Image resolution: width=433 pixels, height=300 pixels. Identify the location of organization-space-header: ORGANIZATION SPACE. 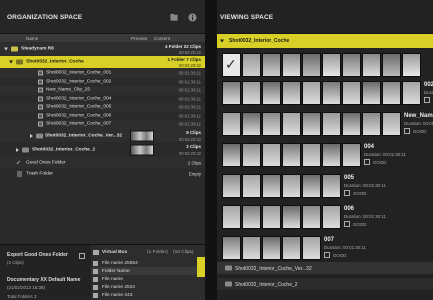
(102, 17).